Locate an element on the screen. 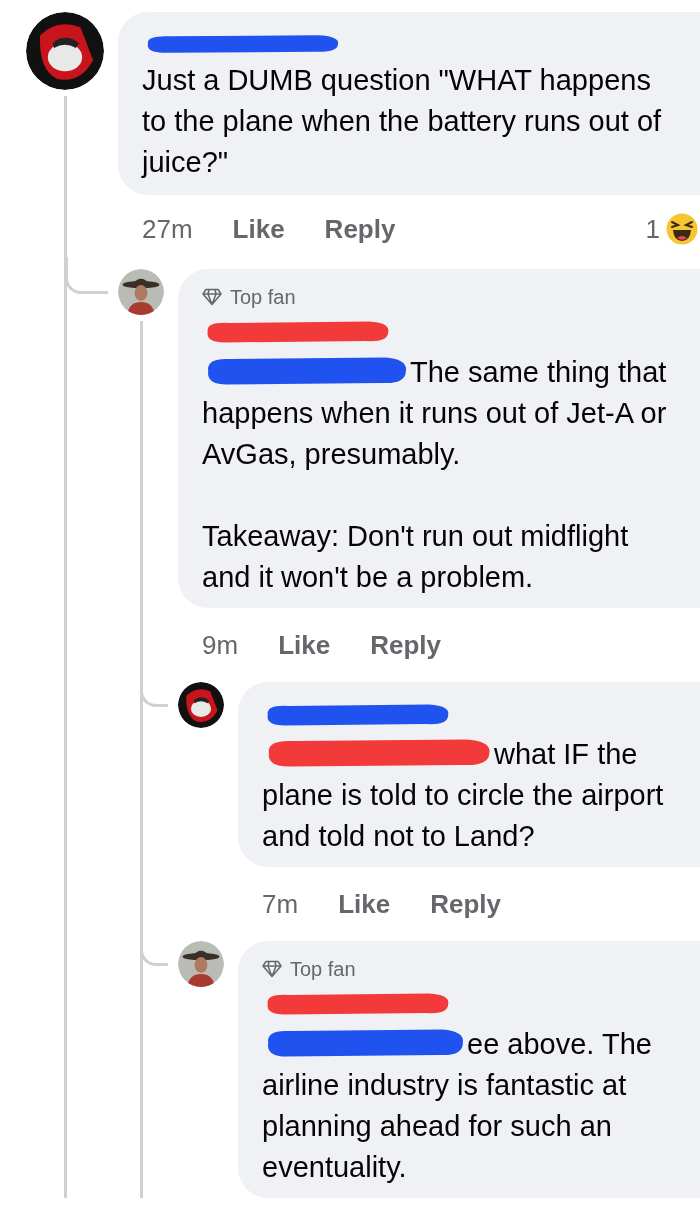 The height and width of the screenshot is (1207, 700). comment-text: Just a DUMB question "WHAT happens to the plane when the battery runs out of juice?" is located at coordinates (402, 121).